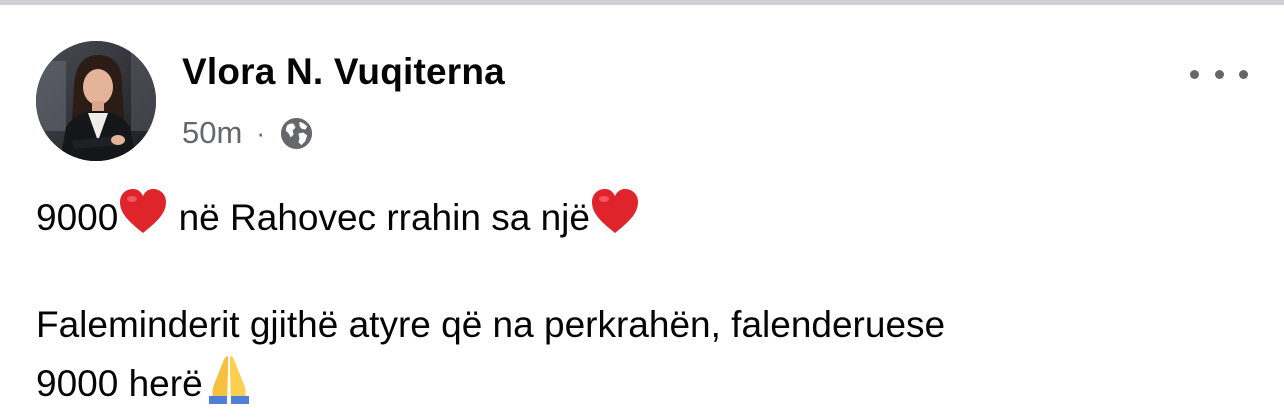  What do you see at coordinates (296, 133) in the screenshot?
I see `globe-icon` at bounding box center [296, 133].